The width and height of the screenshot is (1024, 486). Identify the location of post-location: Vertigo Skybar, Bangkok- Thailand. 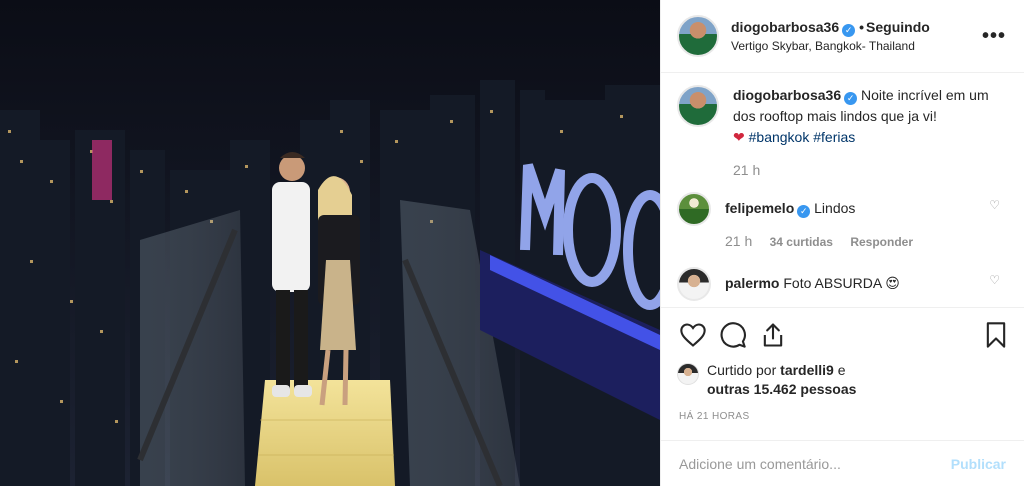
(856, 46).